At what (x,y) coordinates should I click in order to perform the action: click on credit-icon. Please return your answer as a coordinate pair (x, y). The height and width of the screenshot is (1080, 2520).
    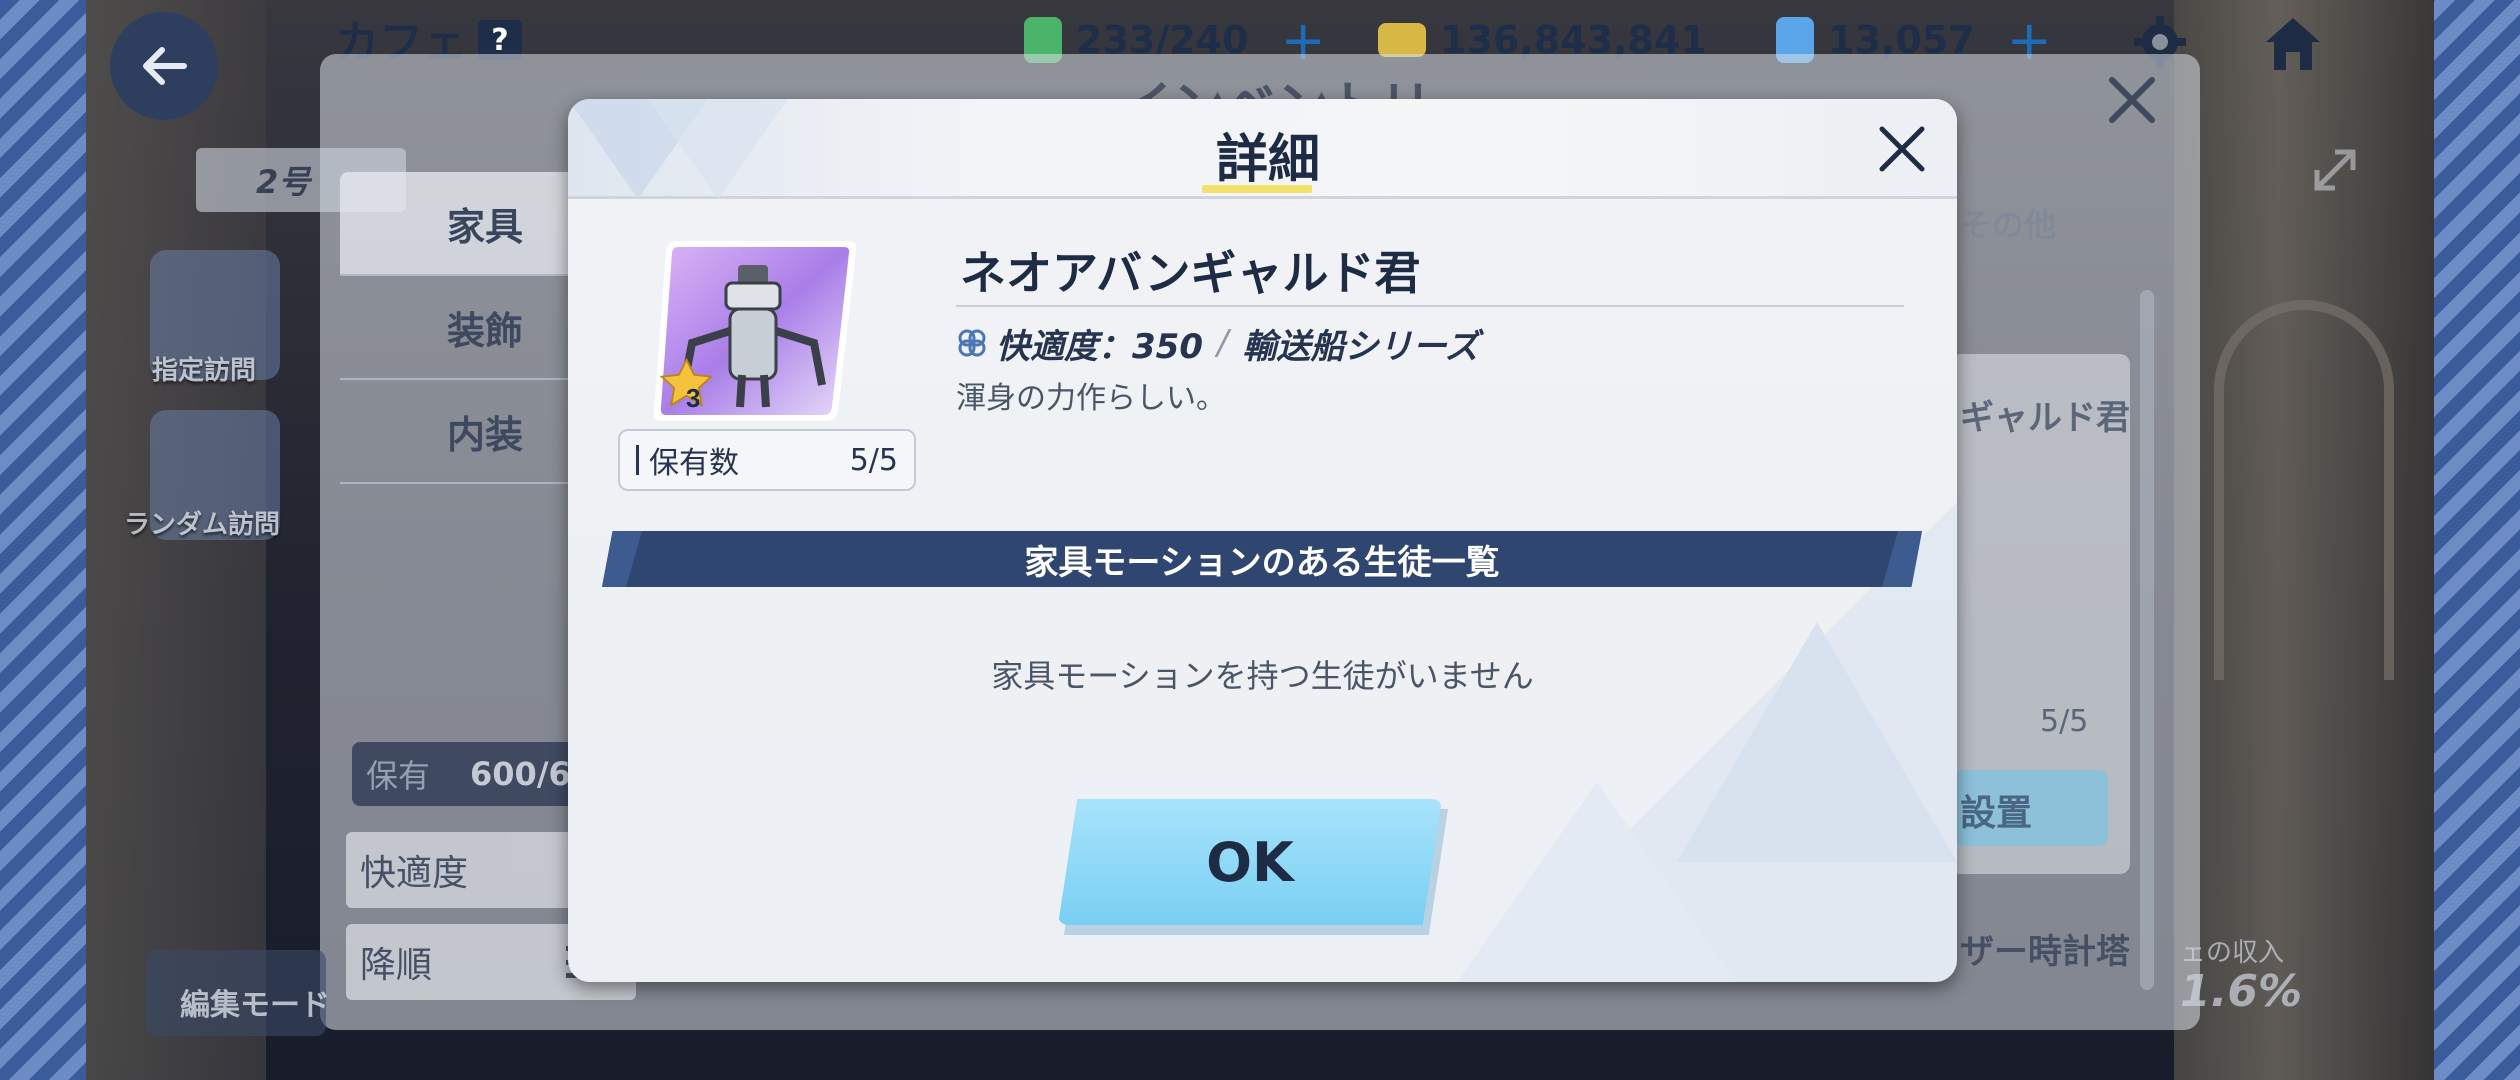
    Looking at the image, I should click on (1402, 40).